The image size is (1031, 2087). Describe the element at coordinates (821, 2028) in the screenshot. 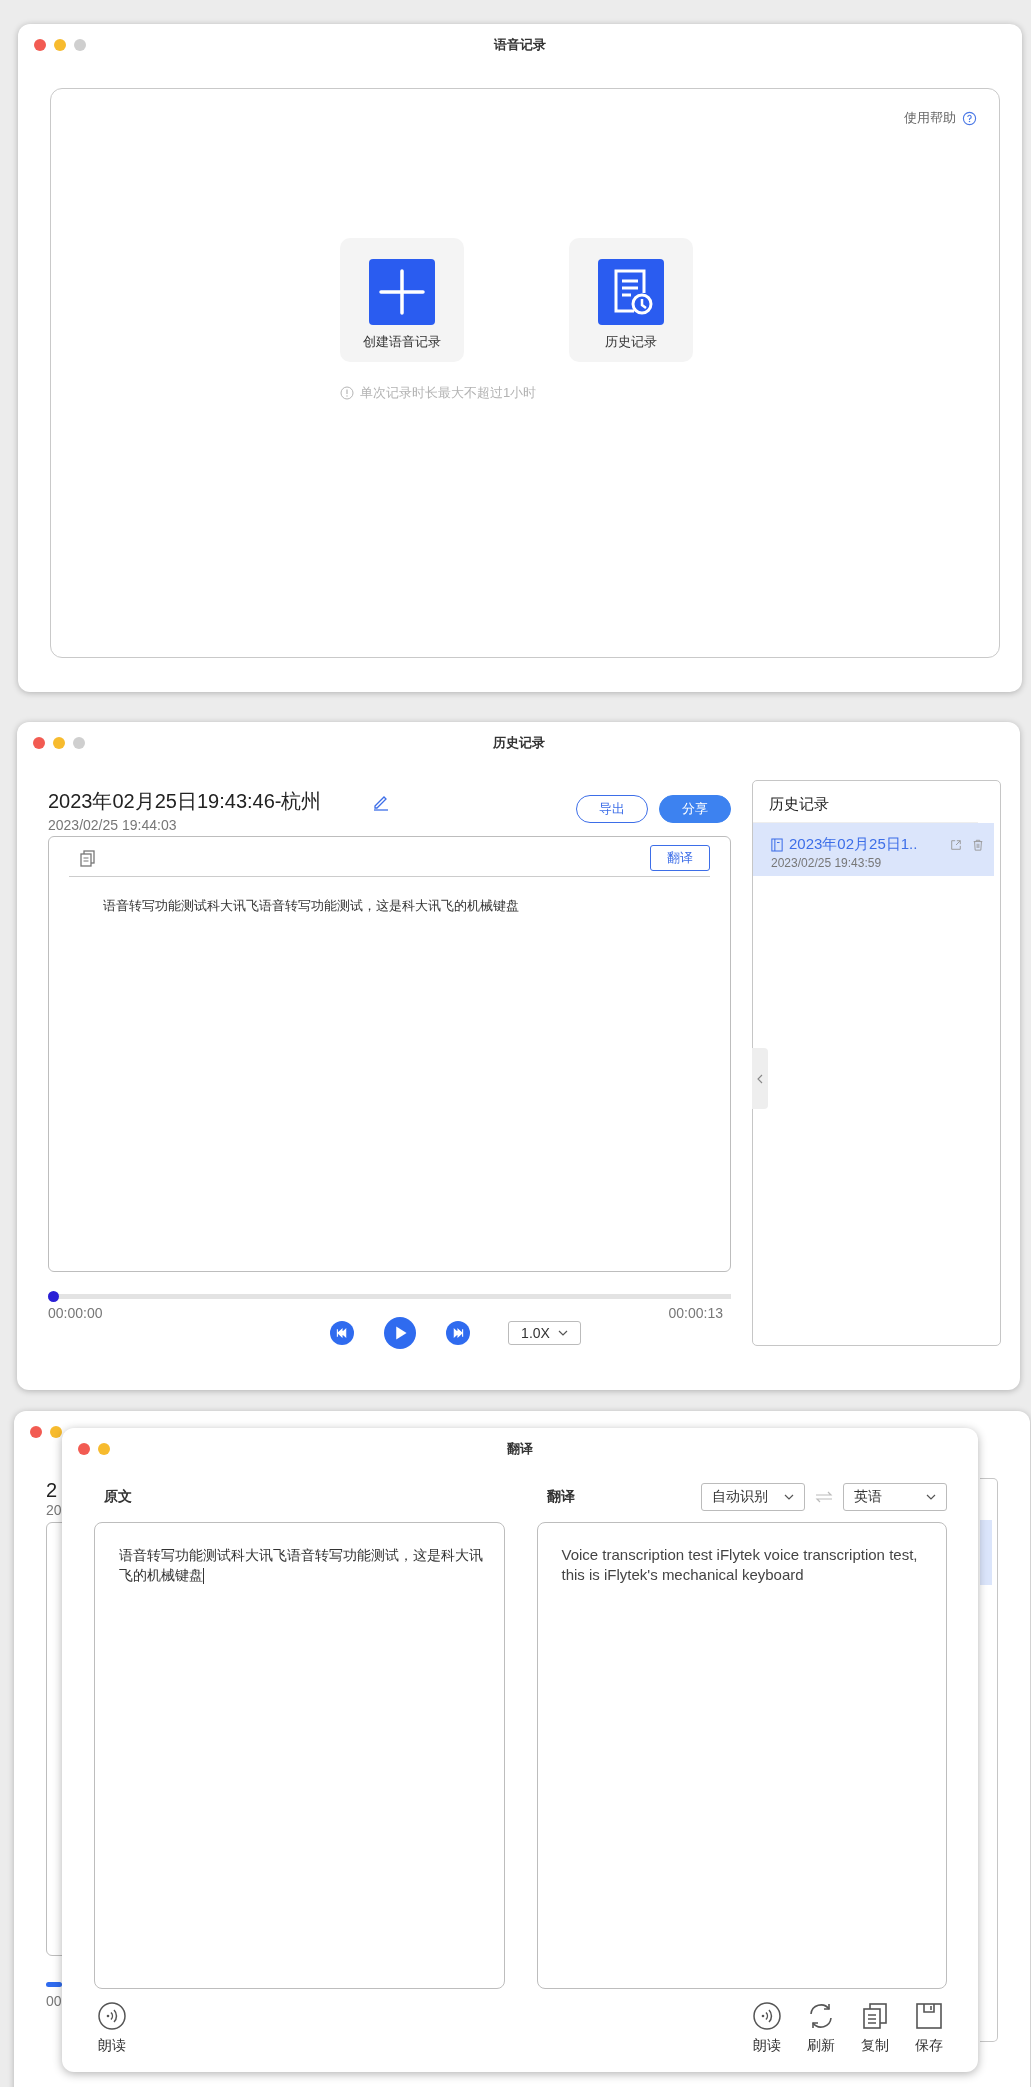

I see `refresh-button: 刷新` at that location.